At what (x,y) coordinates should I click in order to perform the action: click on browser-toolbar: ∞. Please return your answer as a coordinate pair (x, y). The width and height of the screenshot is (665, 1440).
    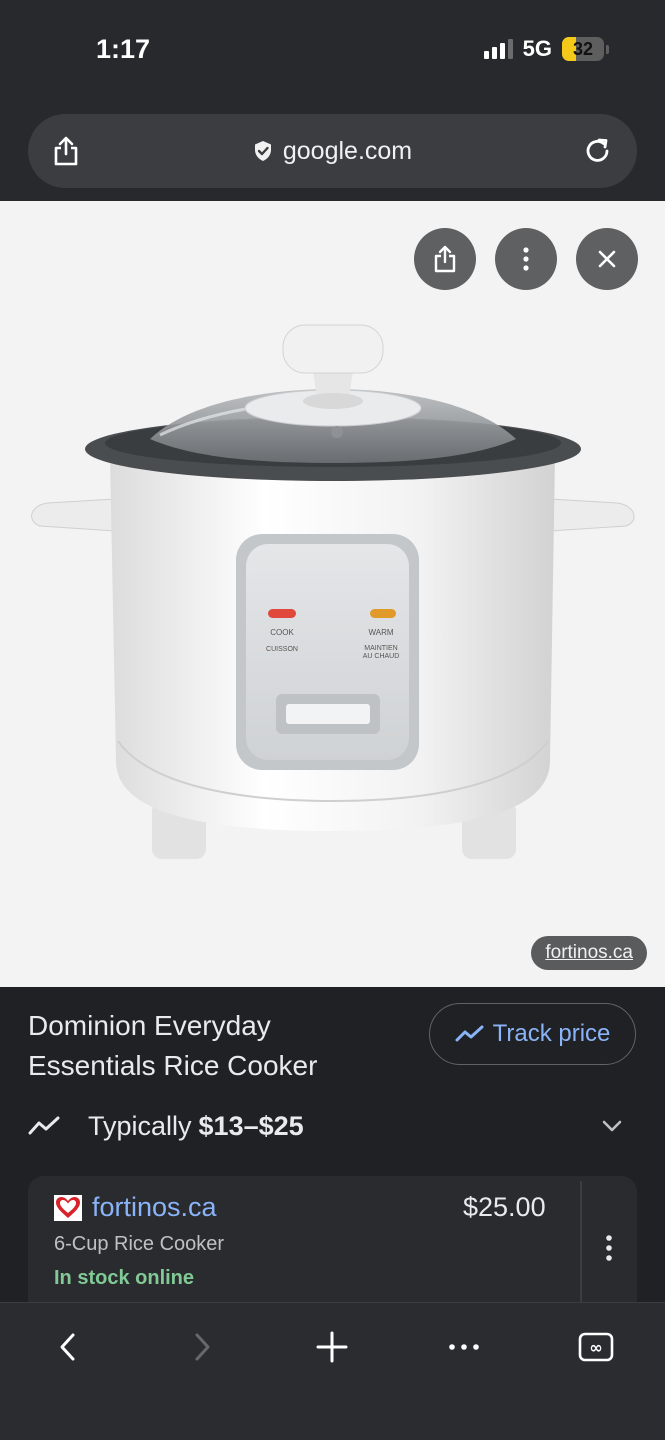
    Looking at the image, I should click on (332, 1371).